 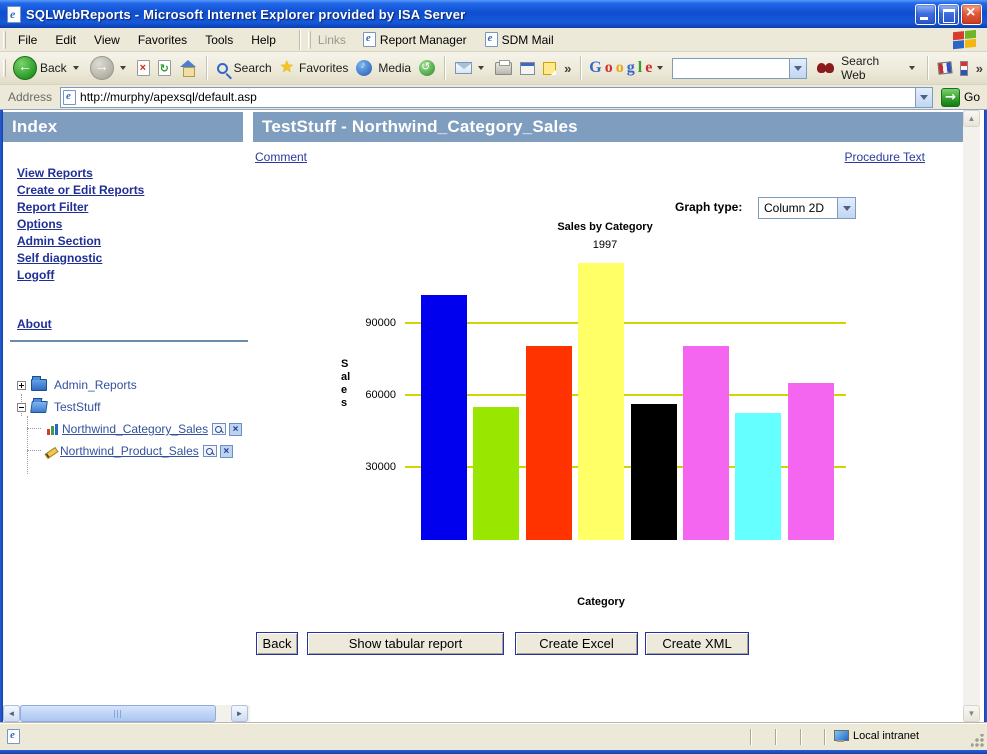 I want to click on ytick-label: 60000, so click(x=380, y=395).